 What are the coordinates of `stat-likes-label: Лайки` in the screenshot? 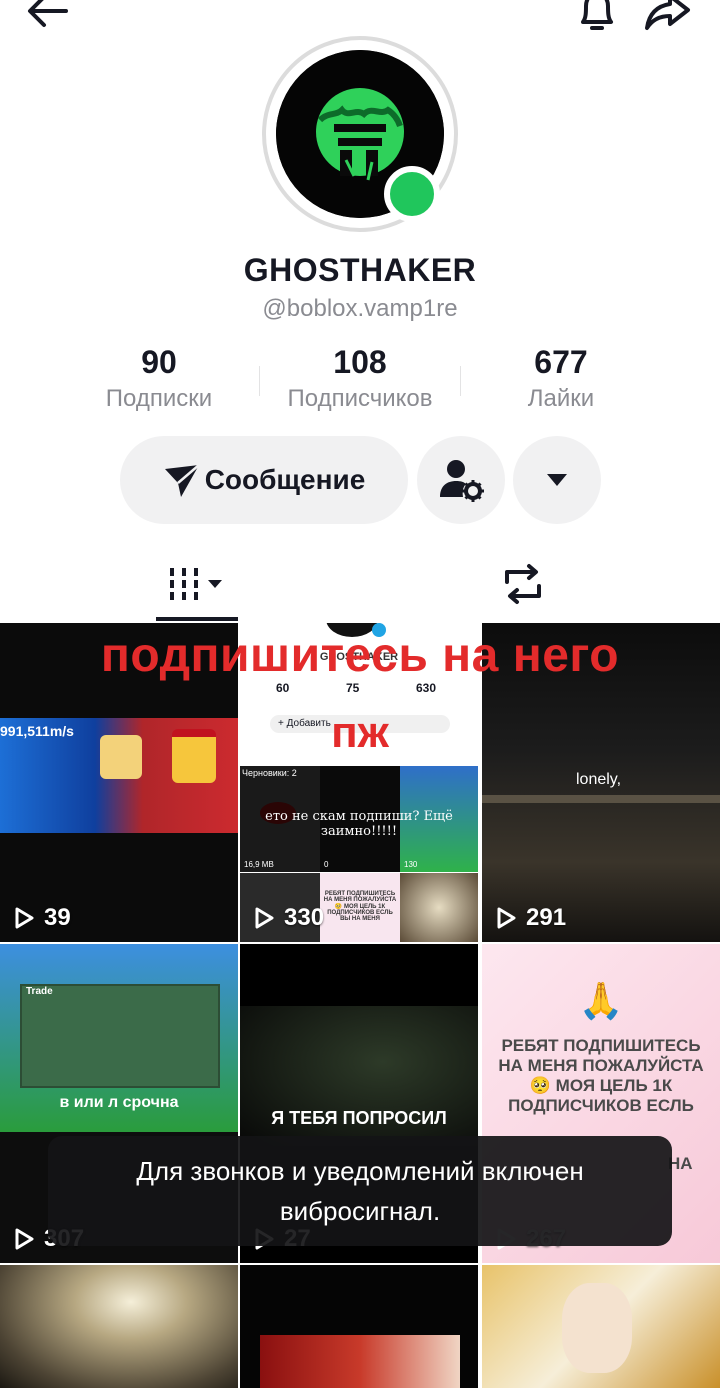 It's located at (561, 398).